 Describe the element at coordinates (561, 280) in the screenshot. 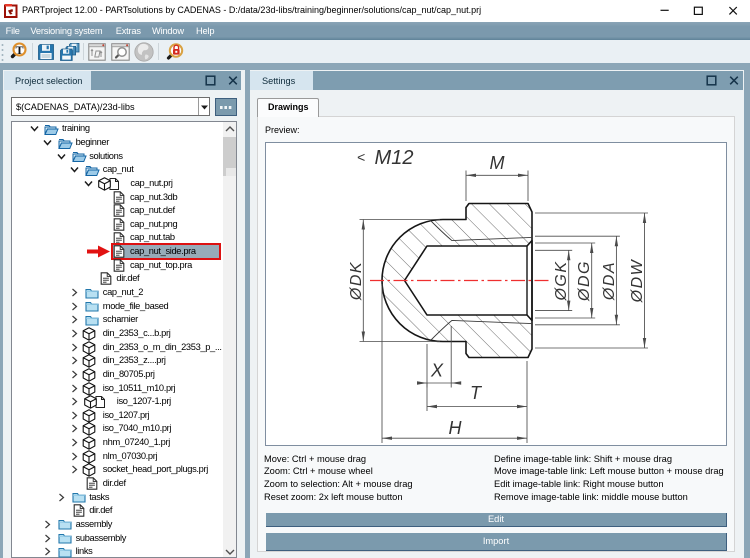

I see `svg-text: ØGK` at that location.